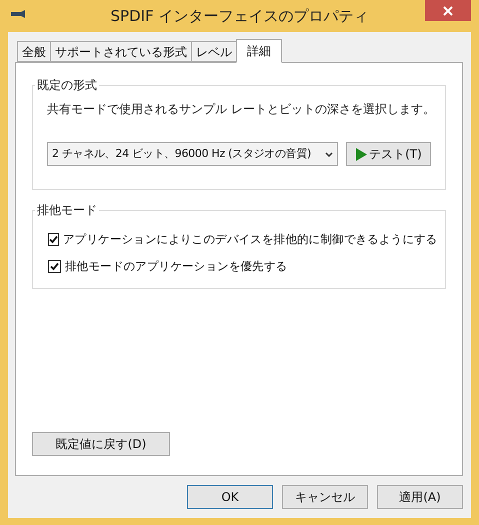 This screenshot has height=525, width=479. What do you see at coordinates (250, 239) in the screenshot?
I see `checkbox-label: アプリケーションによりこのデバイスを排他的に制御できるようにする` at bounding box center [250, 239].